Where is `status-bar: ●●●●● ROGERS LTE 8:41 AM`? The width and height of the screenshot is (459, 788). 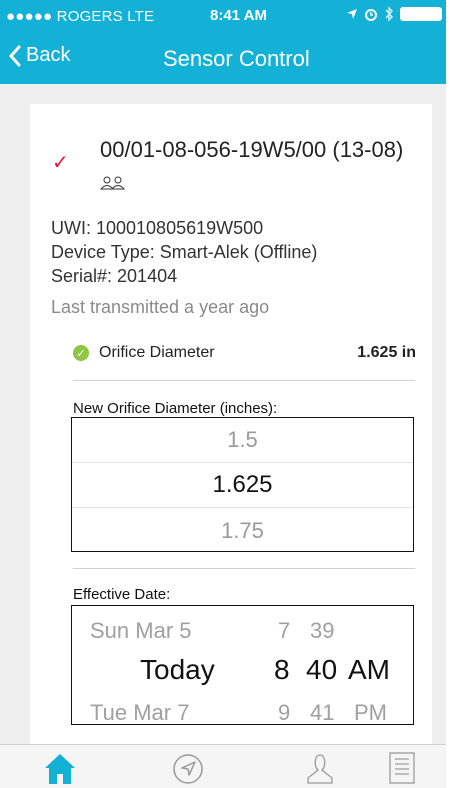
status-bar: ●●●●● ROGERS LTE 8:41 AM is located at coordinates (223, 16).